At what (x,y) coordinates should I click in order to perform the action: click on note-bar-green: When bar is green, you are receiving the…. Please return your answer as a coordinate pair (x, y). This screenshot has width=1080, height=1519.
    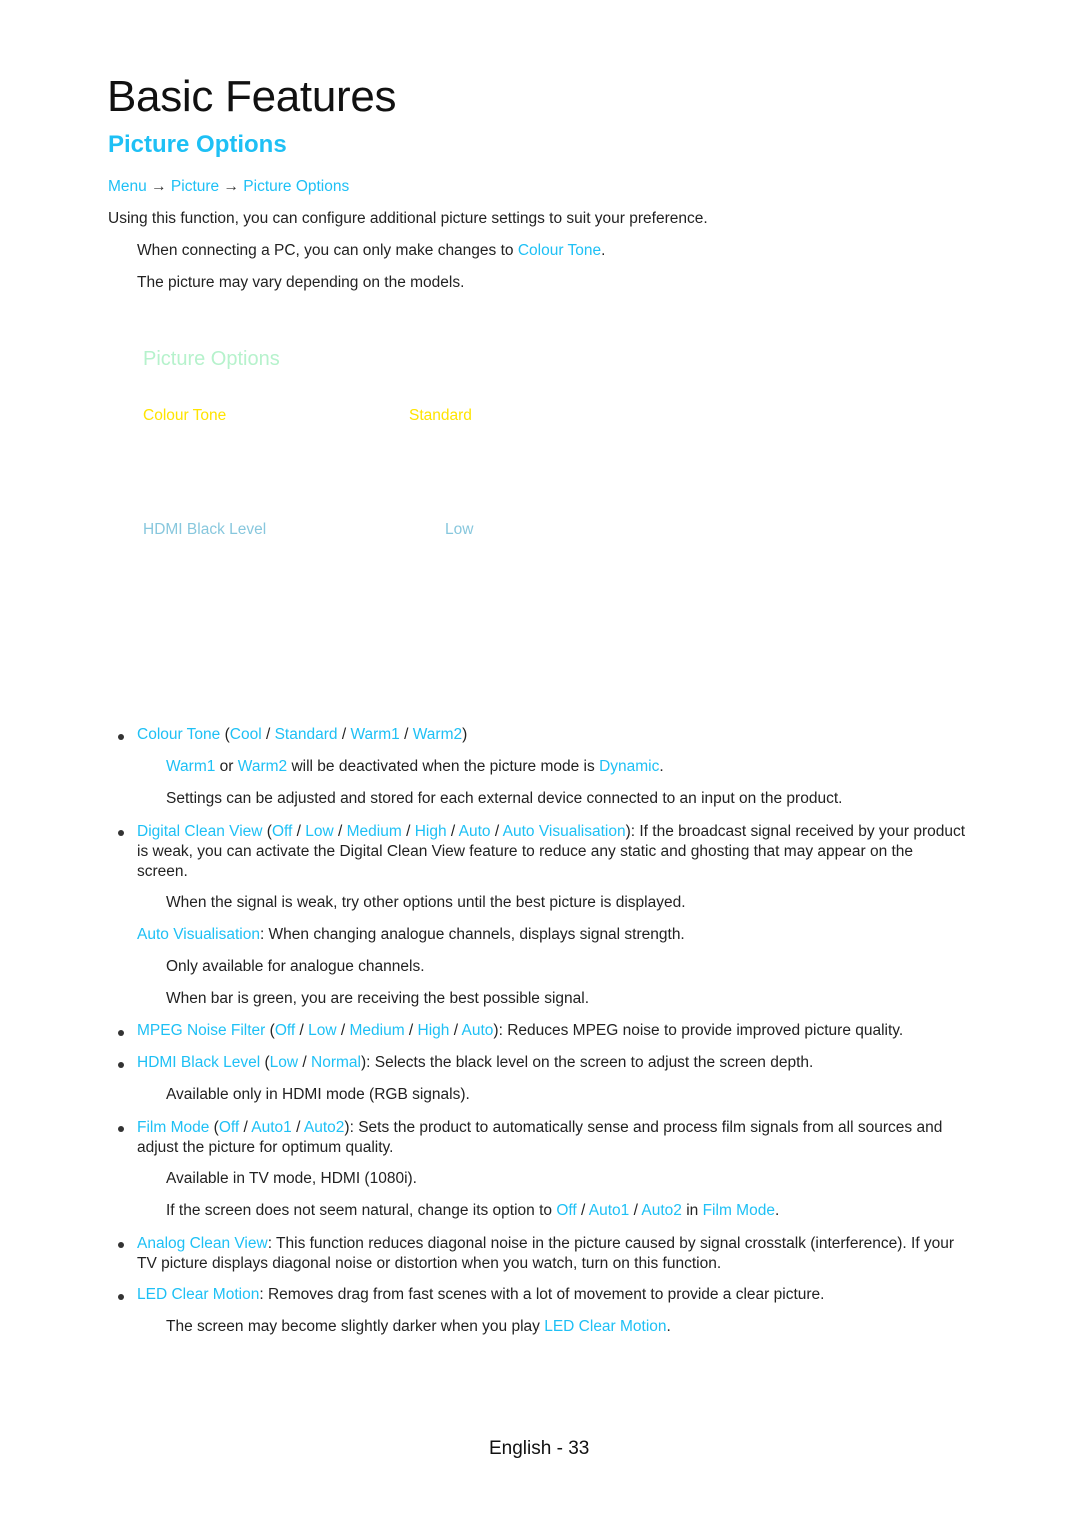
    Looking at the image, I should click on (378, 998).